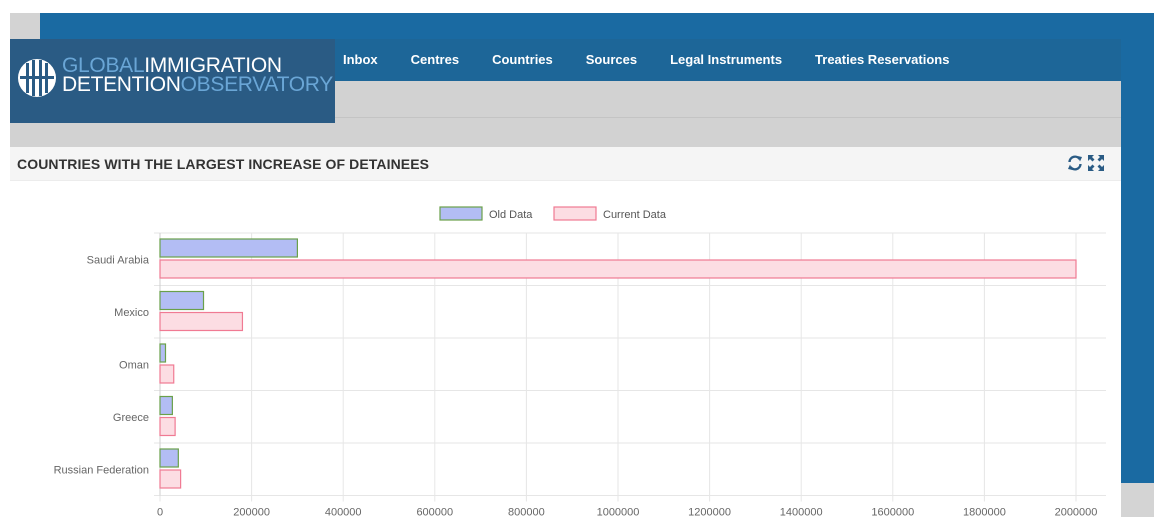  Describe the element at coordinates (511, 215) in the screenshot. I see `legend-label-old: Old Data` at that location.